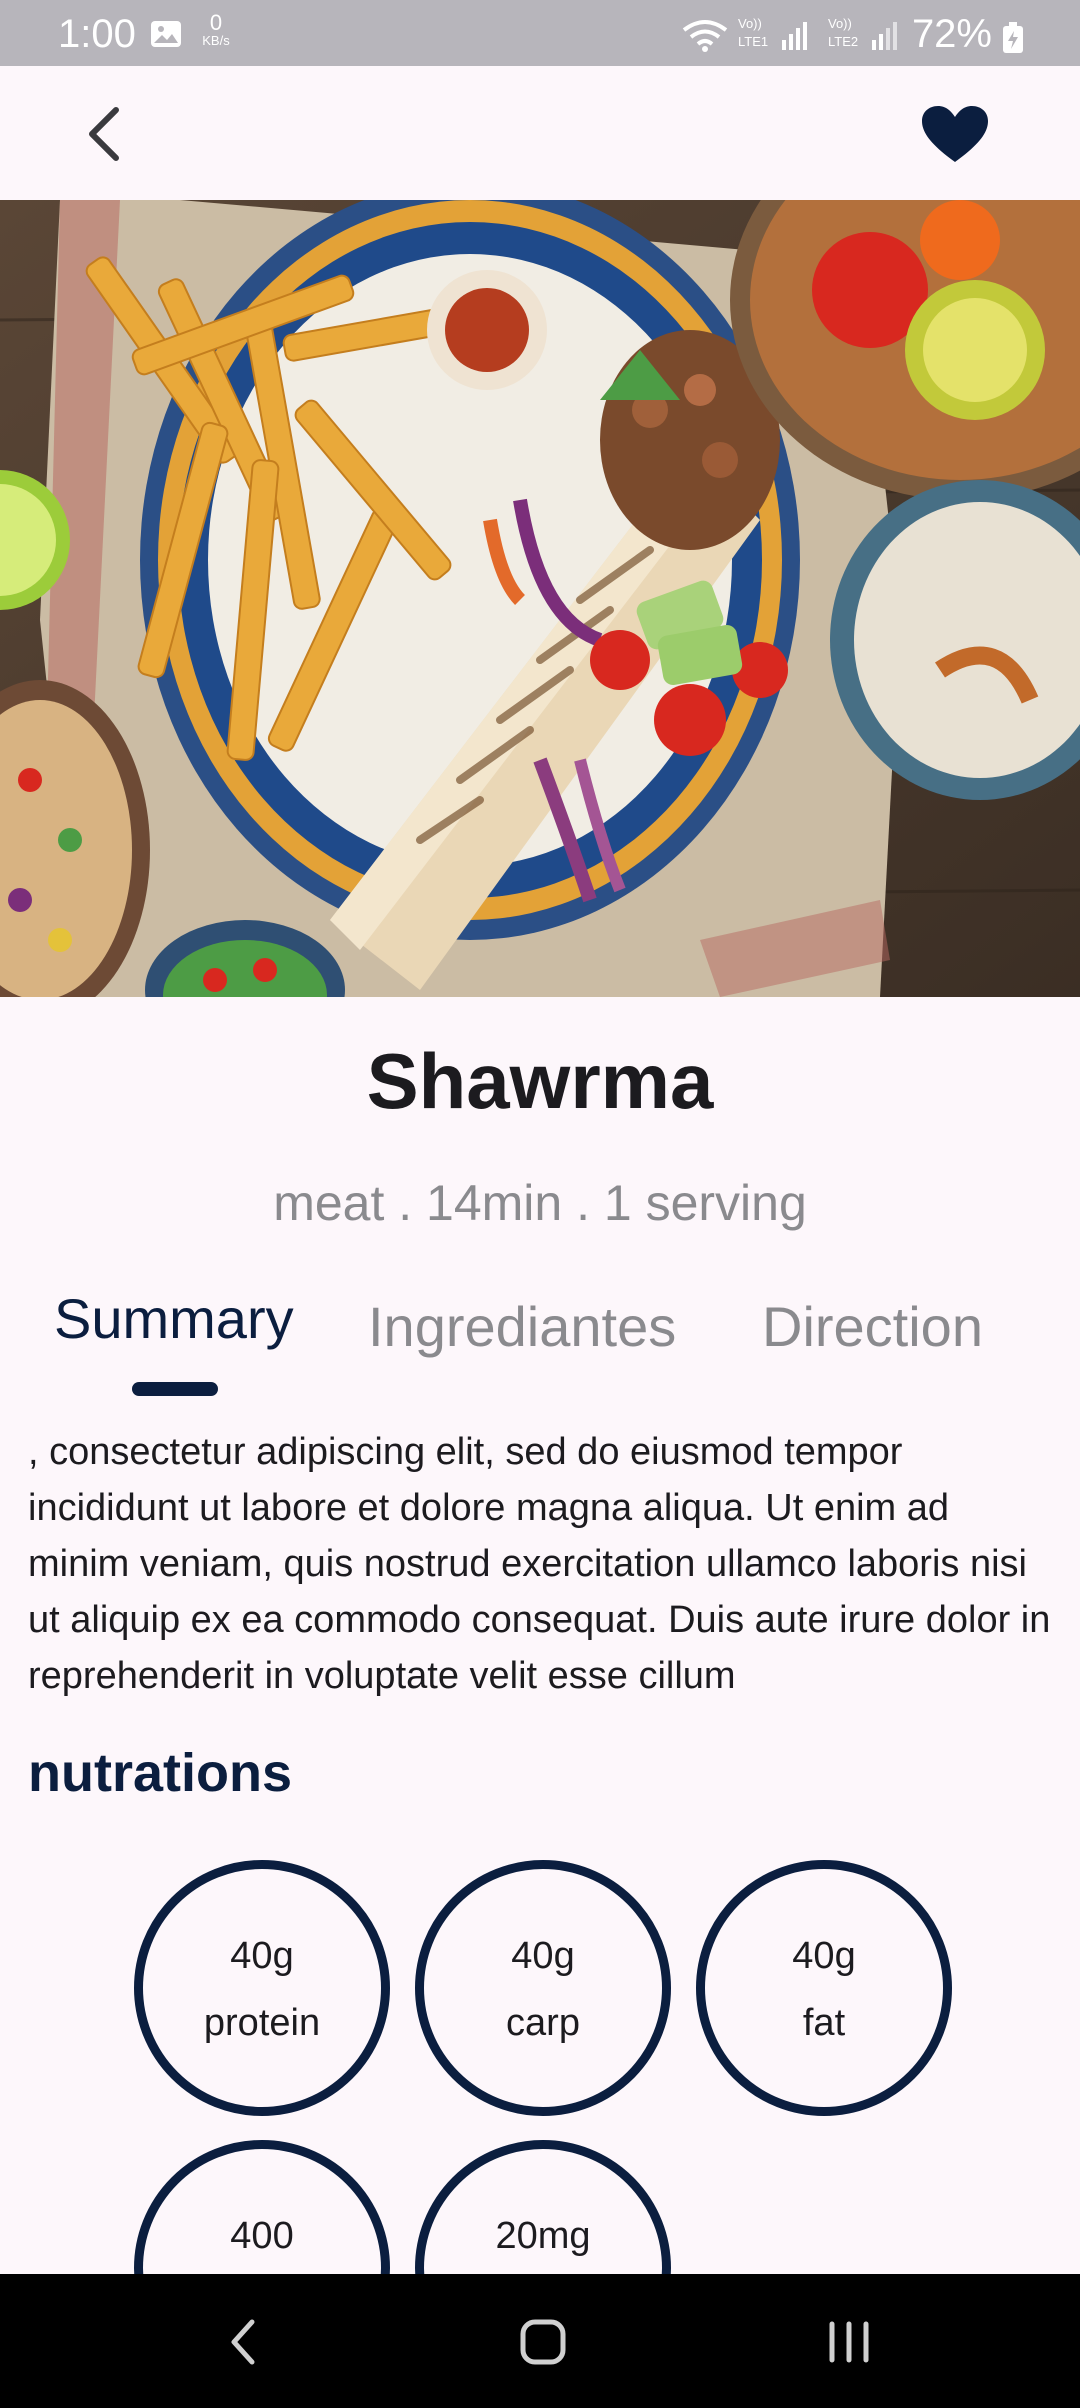 The image size is (1080, 2408). What do you see at coordinates (166, 34) in the screenshot?
I see `image-icon` at bounding box center [166, 34].